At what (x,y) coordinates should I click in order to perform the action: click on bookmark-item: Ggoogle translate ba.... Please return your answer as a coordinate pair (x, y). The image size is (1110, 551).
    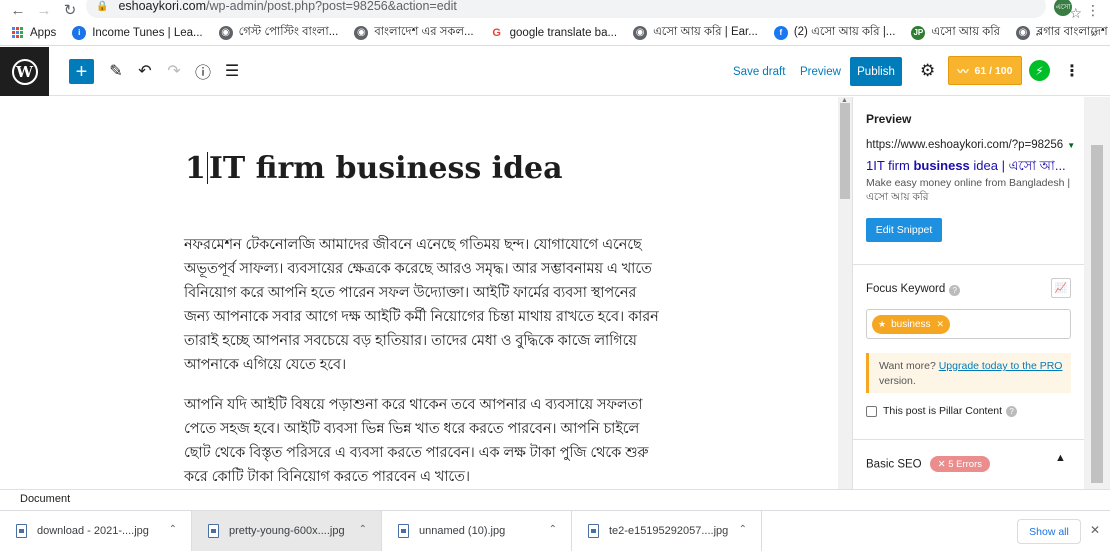
    Looking at the image, I should click on (553, 32).